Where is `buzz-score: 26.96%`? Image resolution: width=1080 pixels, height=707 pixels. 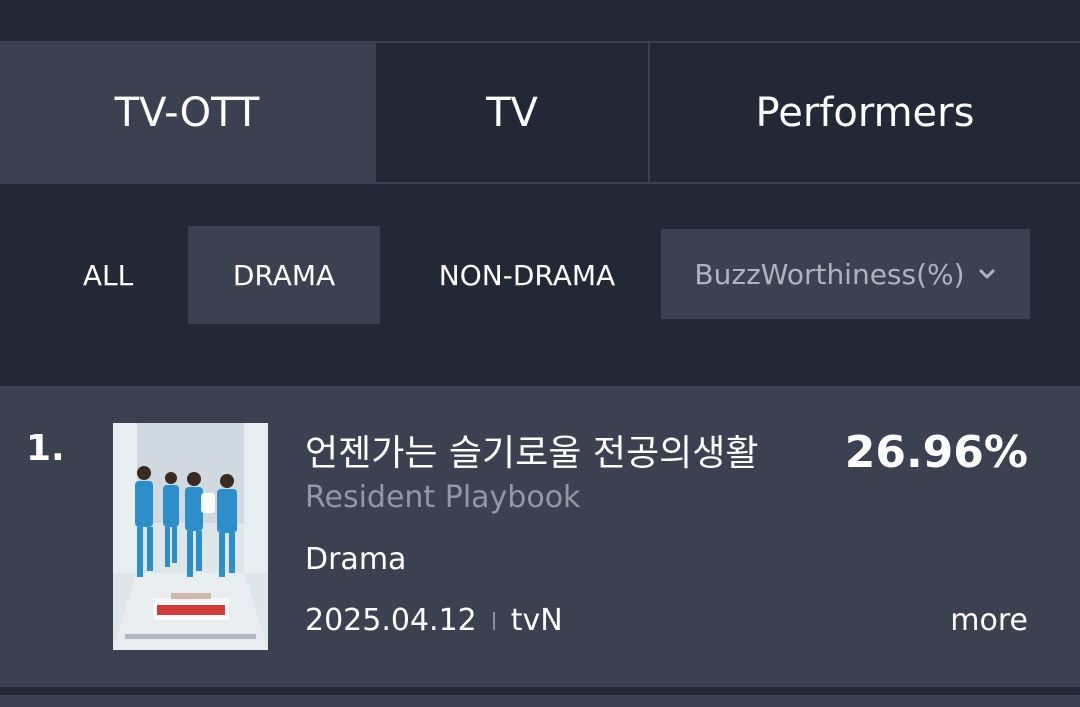 buzz-score: 26.96% is located at coordinates (936, 452).